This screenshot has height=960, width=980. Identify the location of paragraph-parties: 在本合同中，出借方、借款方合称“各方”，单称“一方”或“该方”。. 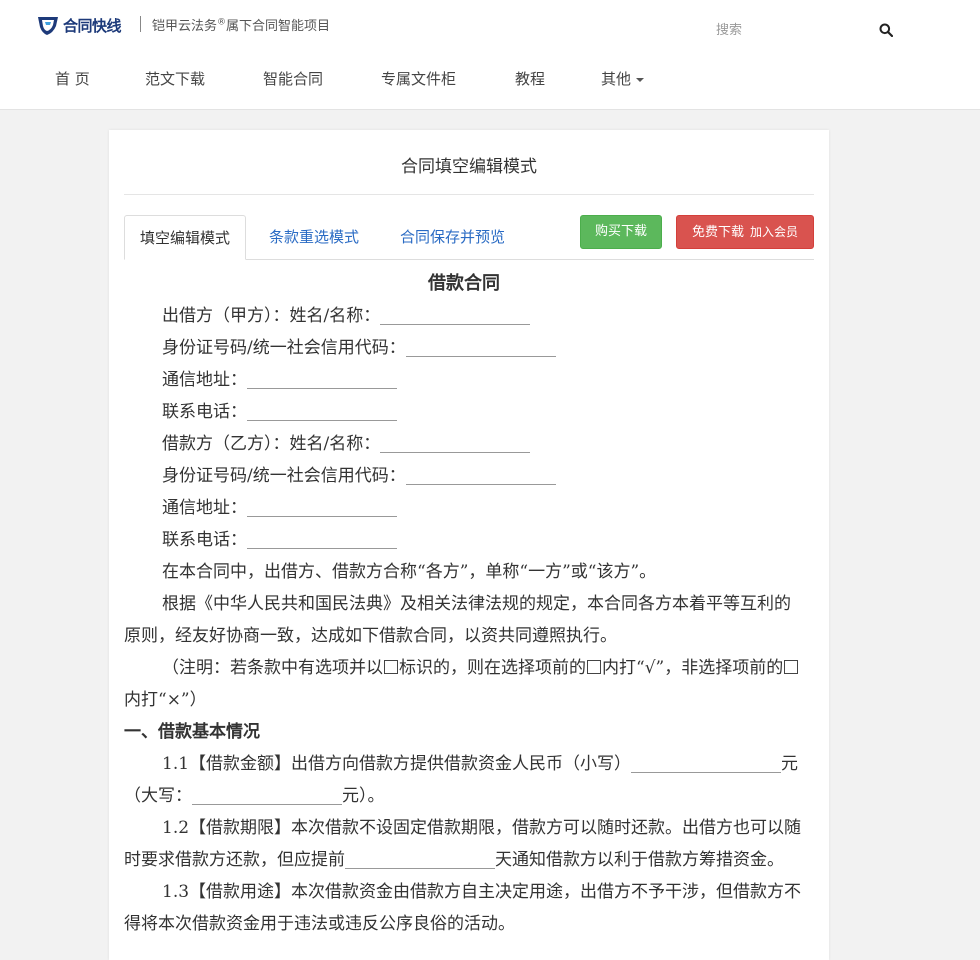
(409, 572).